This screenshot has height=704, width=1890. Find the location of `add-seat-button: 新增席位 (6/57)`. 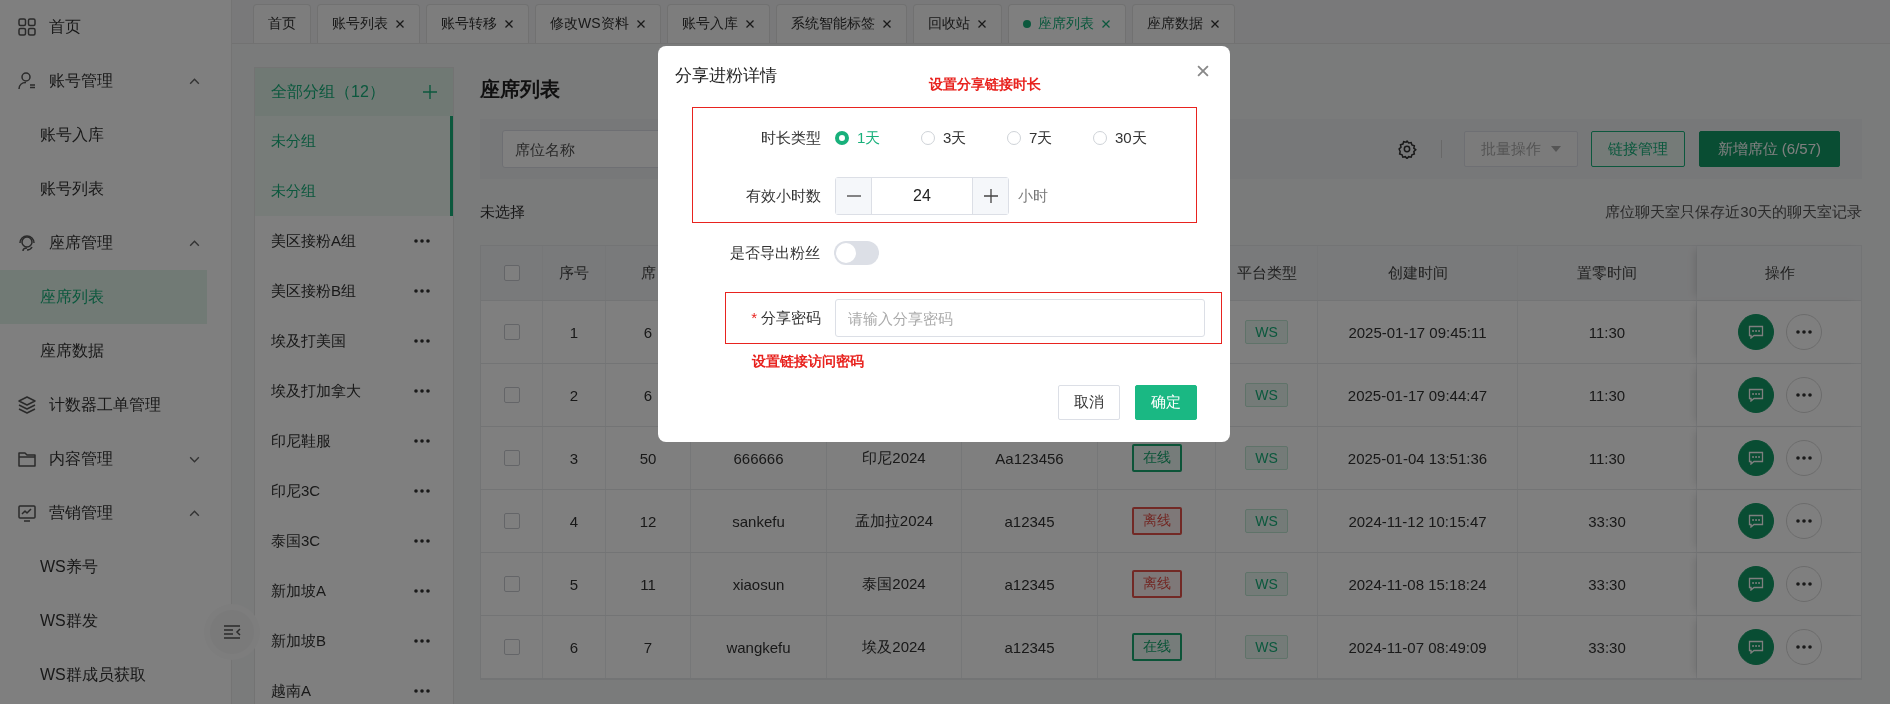

add-seat-button: 新增席位 (6/57) is located at coordinates (1769, 149).